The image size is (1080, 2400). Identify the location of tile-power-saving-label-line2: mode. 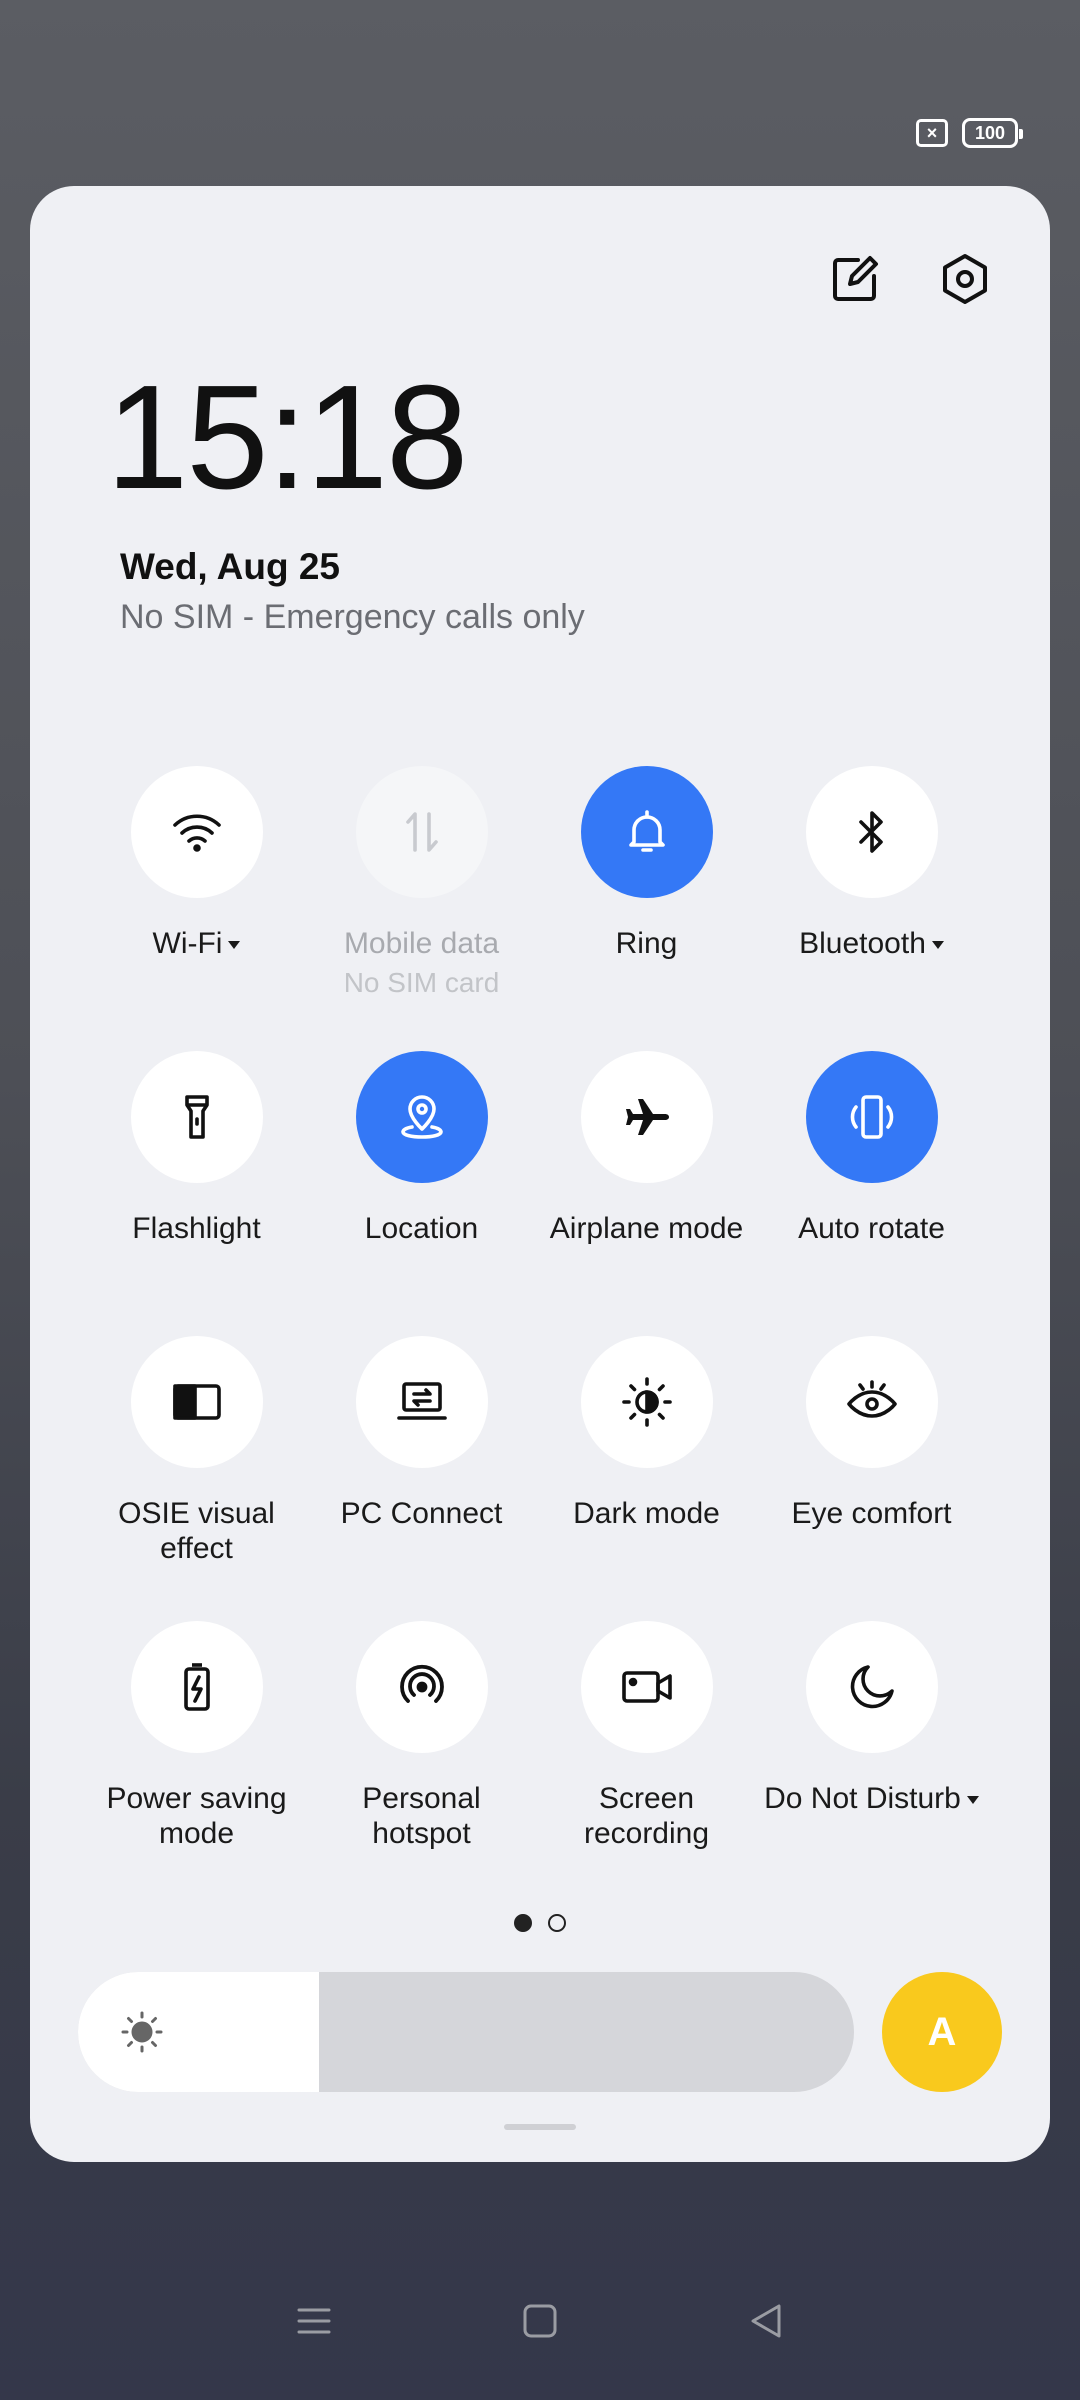
(196, 1833).